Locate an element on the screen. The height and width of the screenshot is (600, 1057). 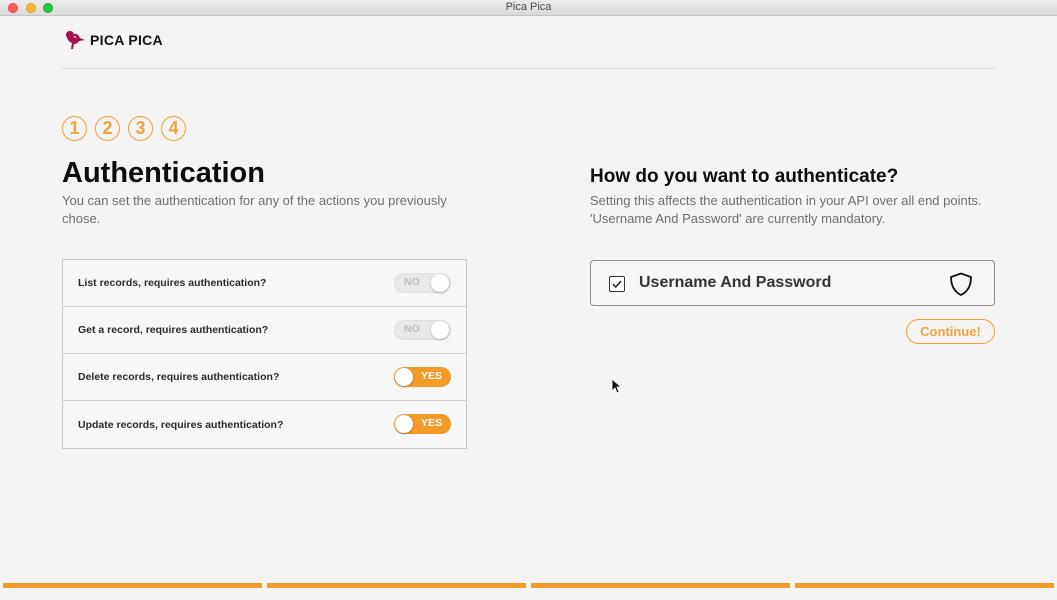
auth-row-label: List records, requires authentication? is located at coordinates (172, 283).